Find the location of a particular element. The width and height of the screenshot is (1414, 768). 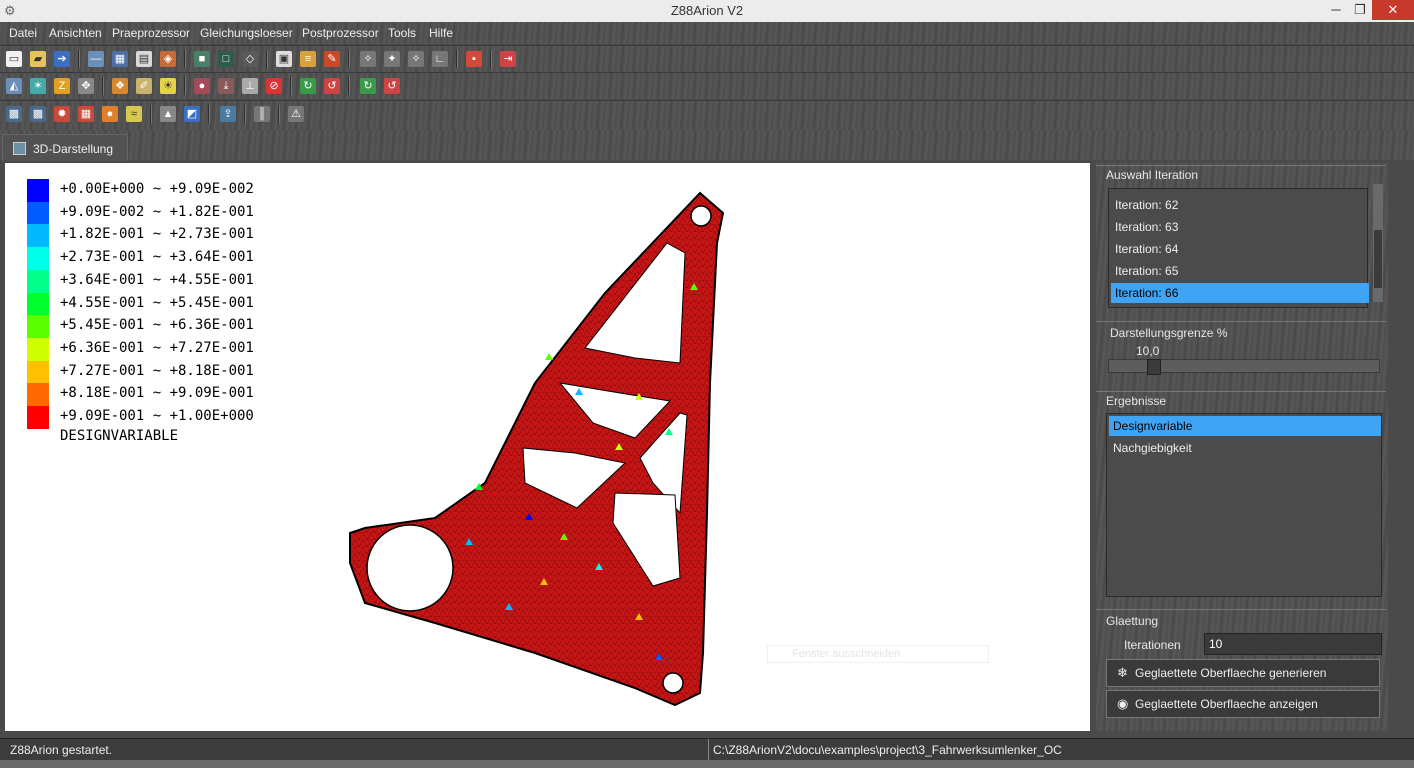

cycle-icon: ↻ is located at coordinates (368, 86).